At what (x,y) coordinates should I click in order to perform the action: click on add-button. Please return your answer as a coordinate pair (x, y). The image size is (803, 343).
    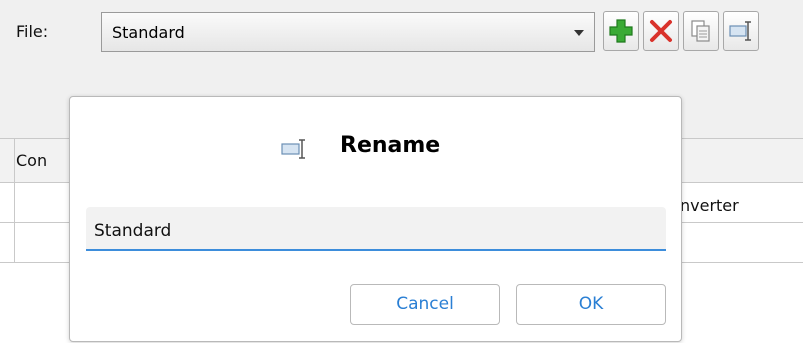
    Looking at the image, I should click on (621, 31).